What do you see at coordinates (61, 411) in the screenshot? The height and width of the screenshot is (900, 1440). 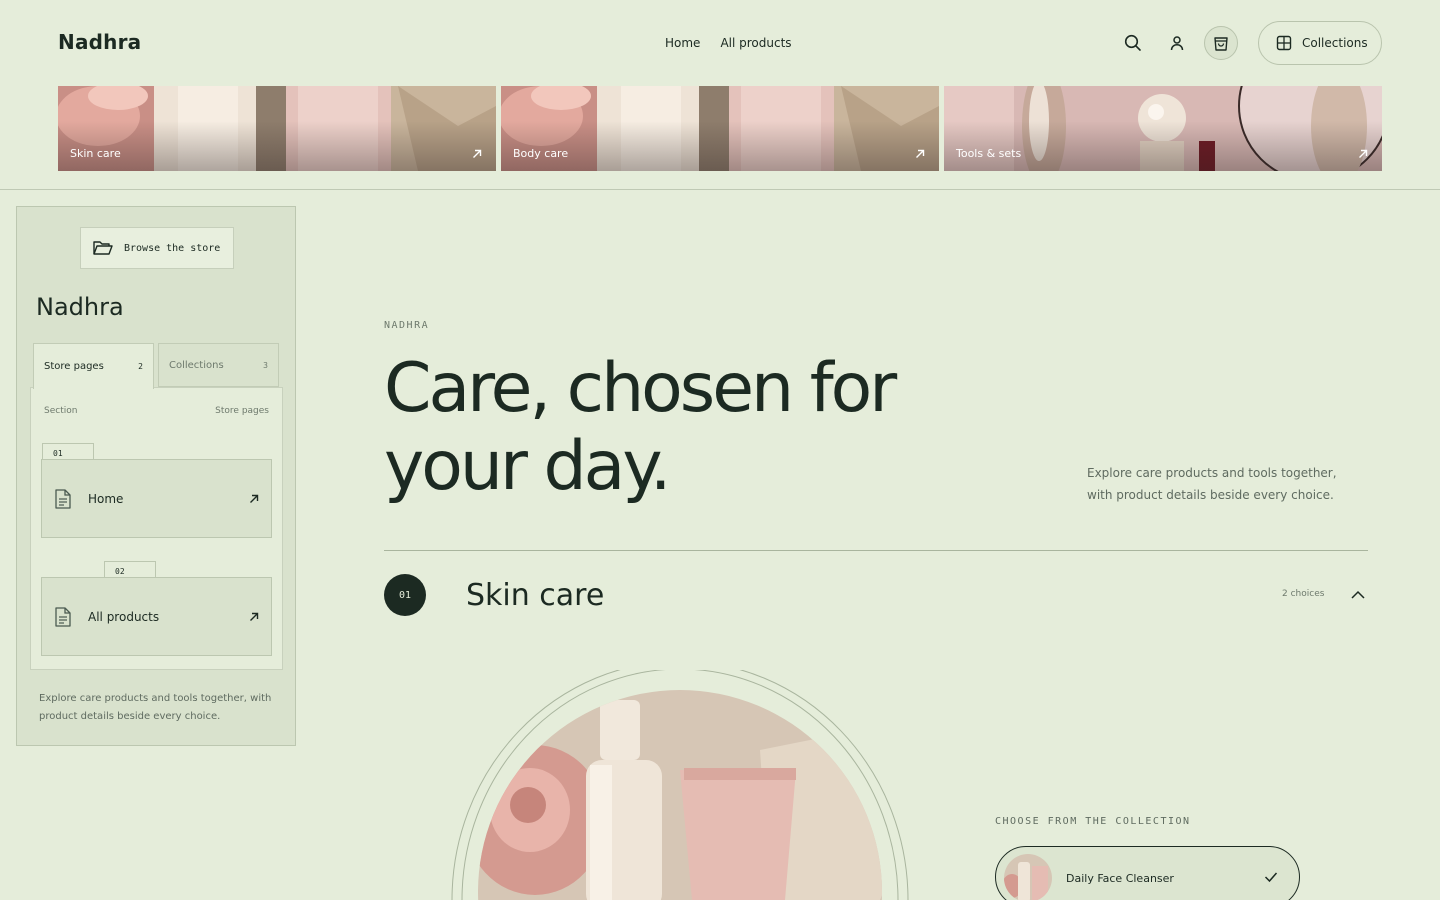 I see `panel-header-left: Section` at bounding box center [61, 411].